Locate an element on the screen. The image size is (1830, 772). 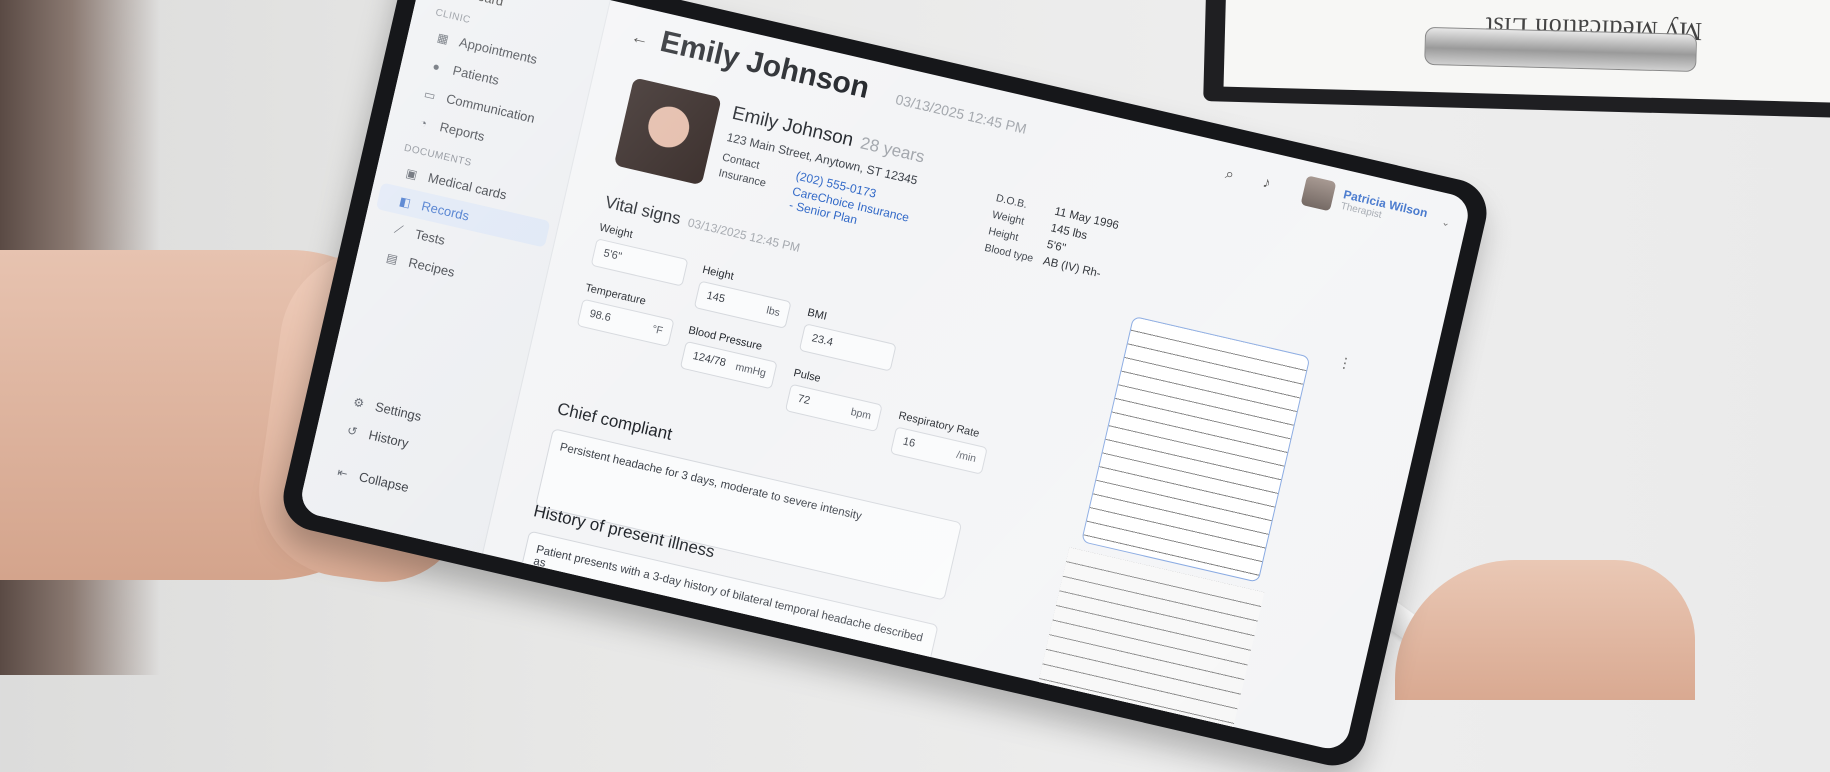
sidebar-item-label: Tests is located at coordinates (430, 237).